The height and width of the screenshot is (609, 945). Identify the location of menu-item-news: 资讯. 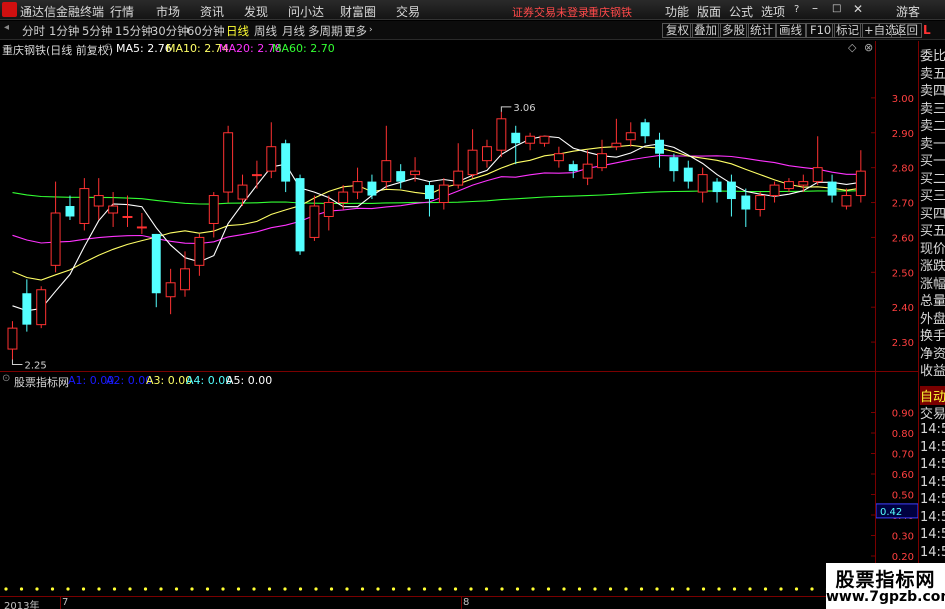
(212, 11).